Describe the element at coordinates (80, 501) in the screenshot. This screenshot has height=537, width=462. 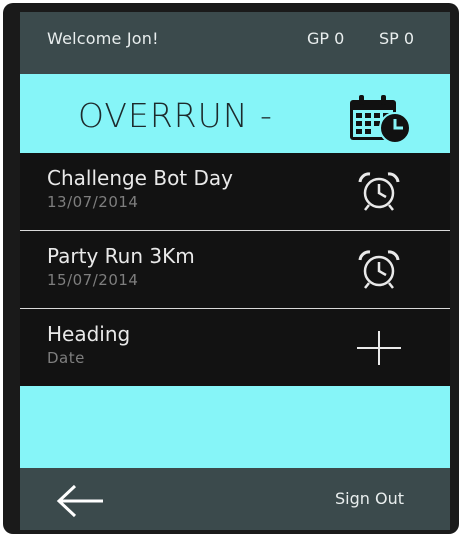
I see `back-arrow-icon` at that location.